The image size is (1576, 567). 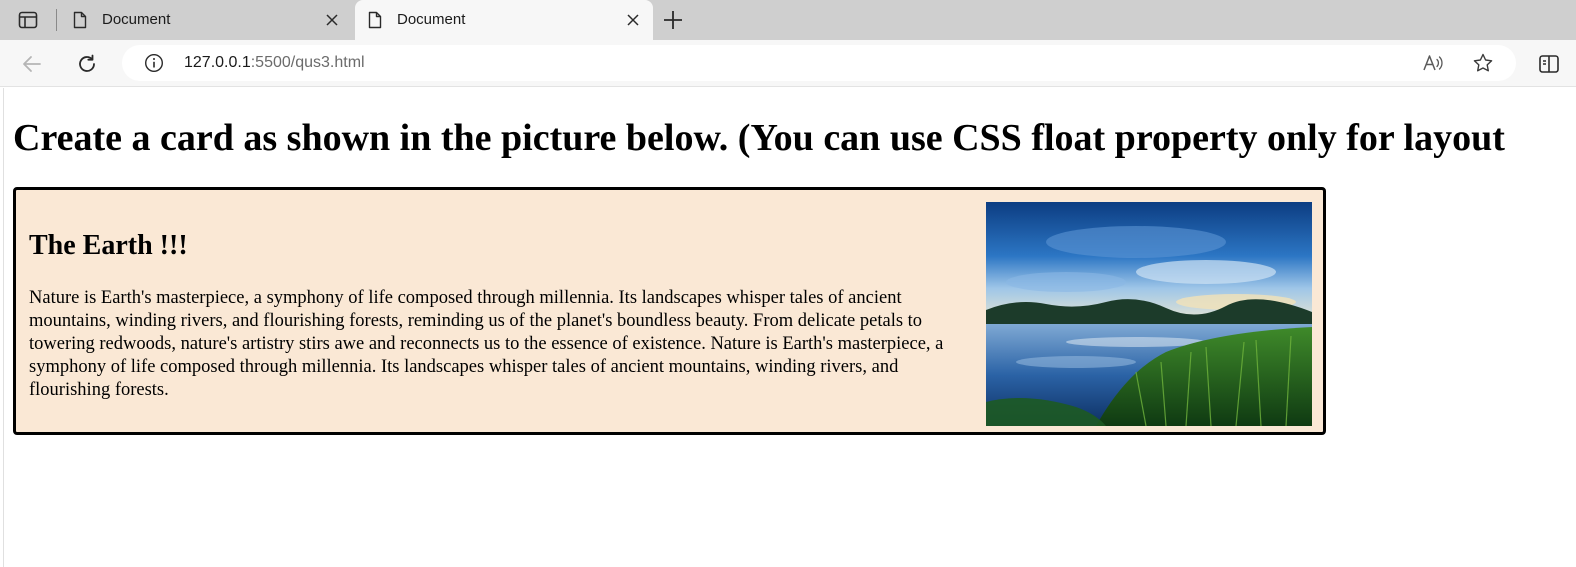 What do you see at coordinates (504, 20) in the screenshot?
I see `tab-document-2: Document` at bounding box center [504, 20].